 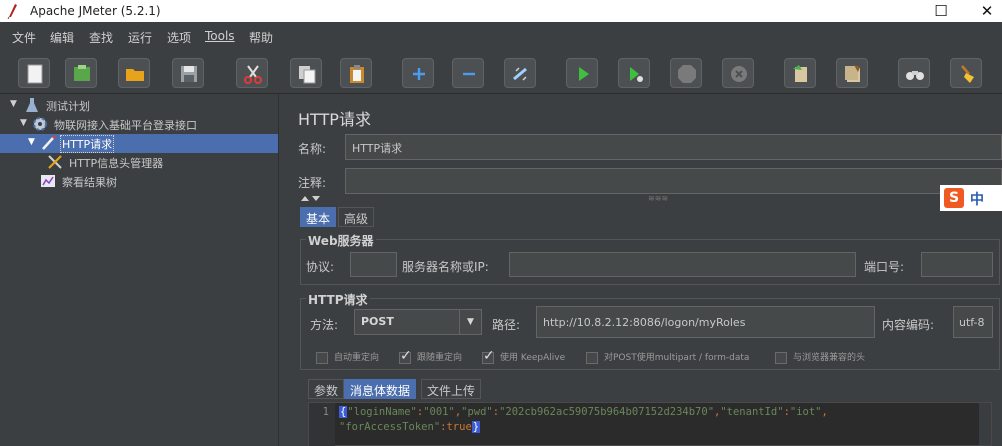 I want to click on browser-headers-checkbox: 与浏览器兼容的头, so click(x=820, y=357).